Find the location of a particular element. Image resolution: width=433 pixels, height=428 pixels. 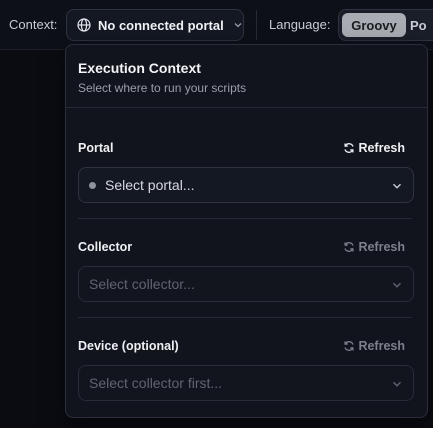

context-label: Context: is located at coordinates (33, 24).